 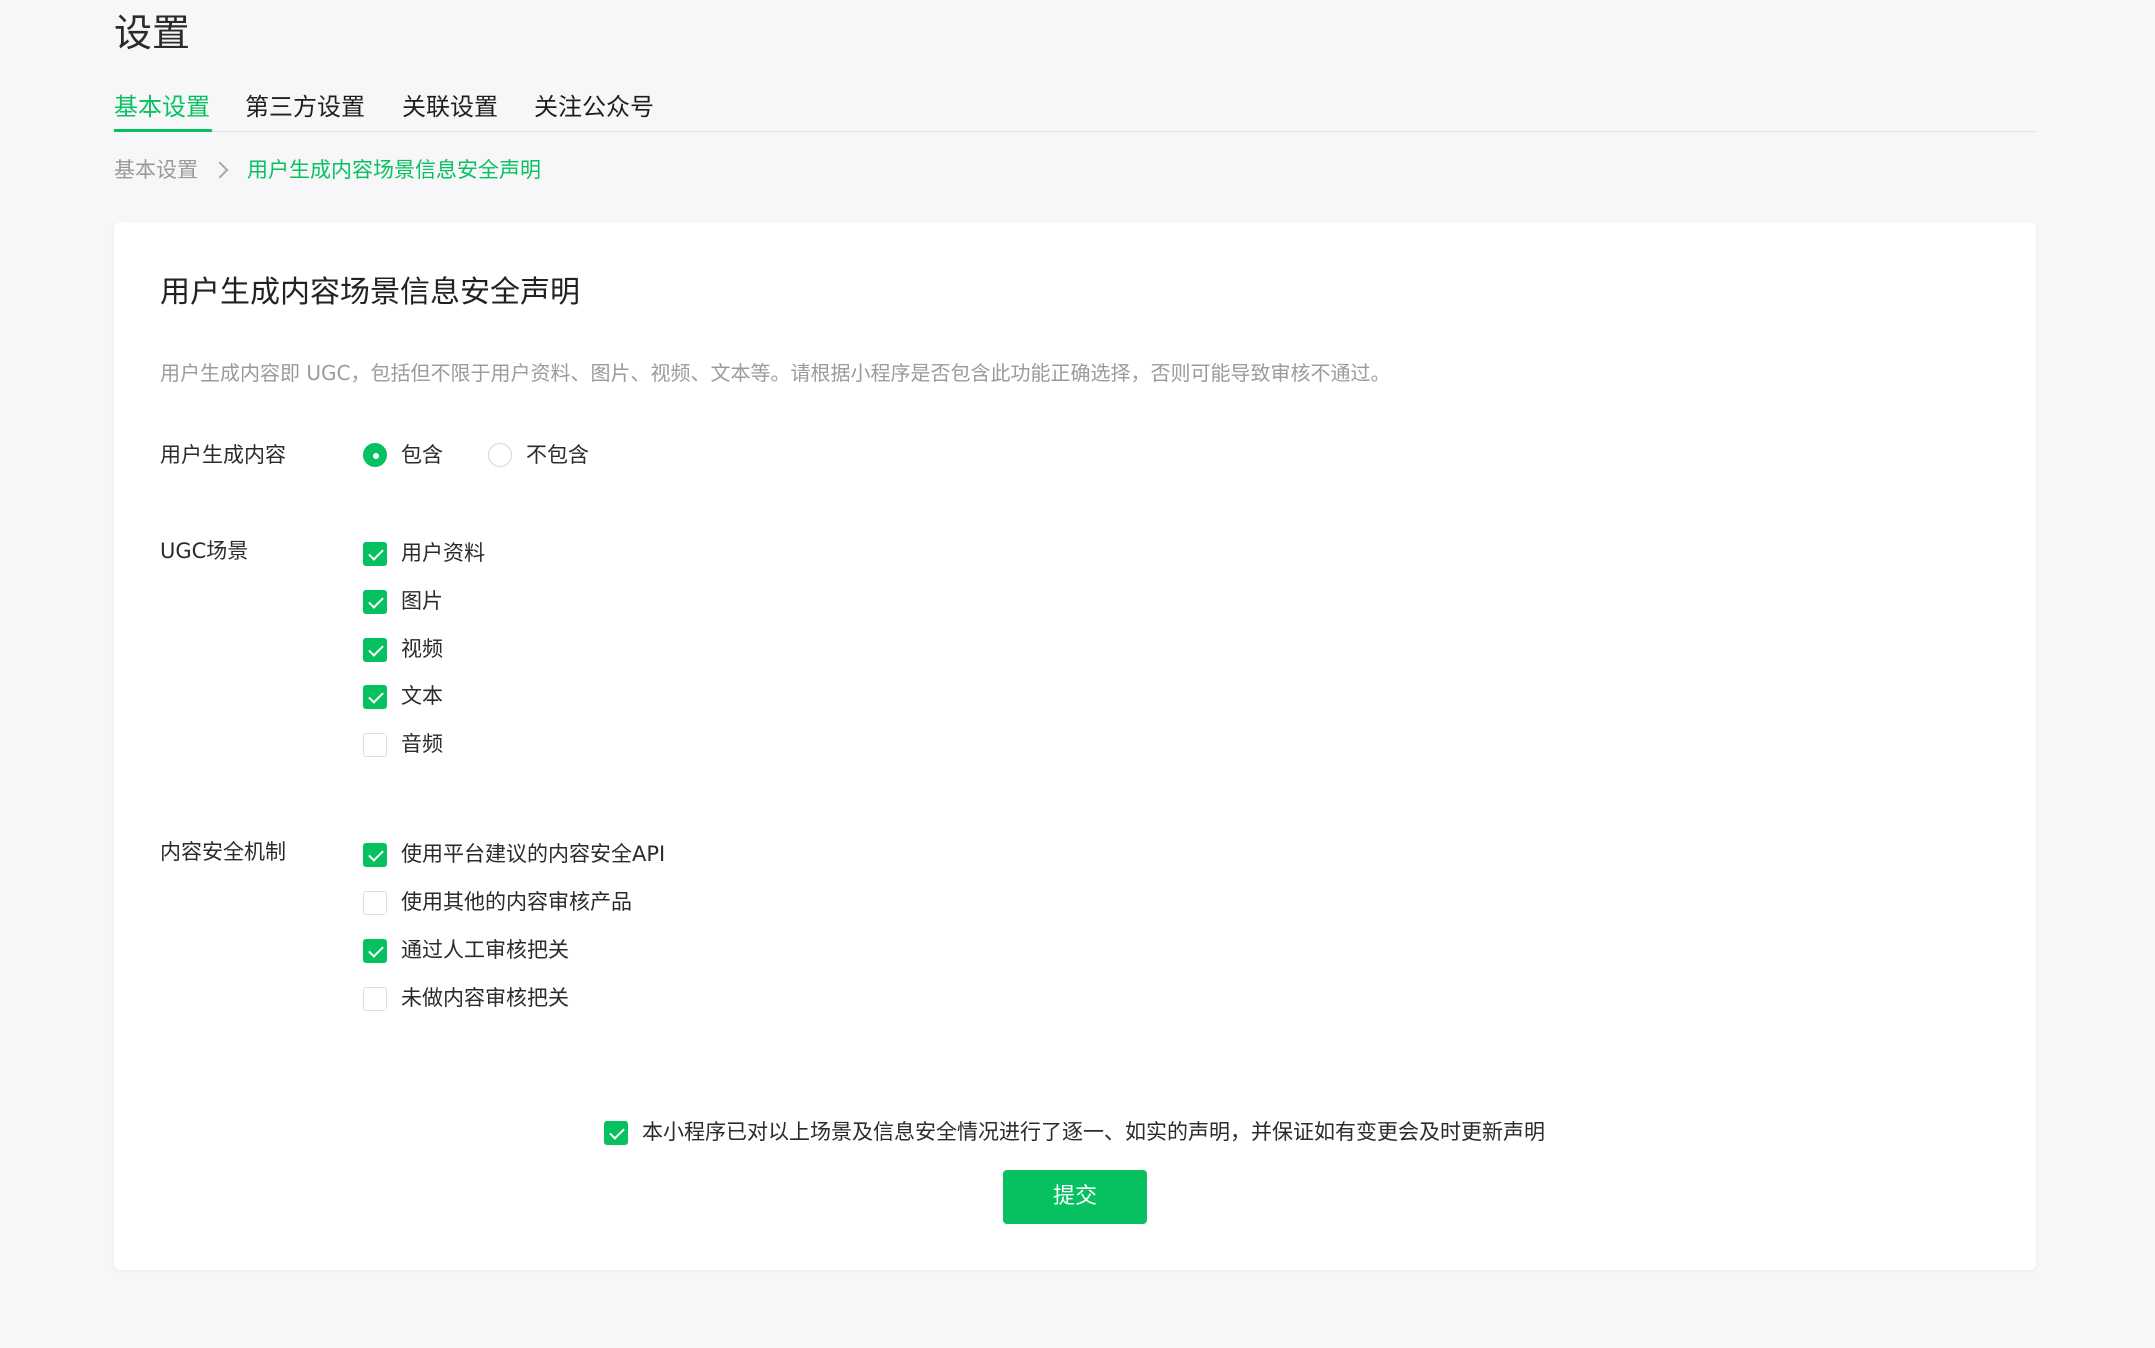 I want to click on page-title: 设置, so click(x=152, y=33).